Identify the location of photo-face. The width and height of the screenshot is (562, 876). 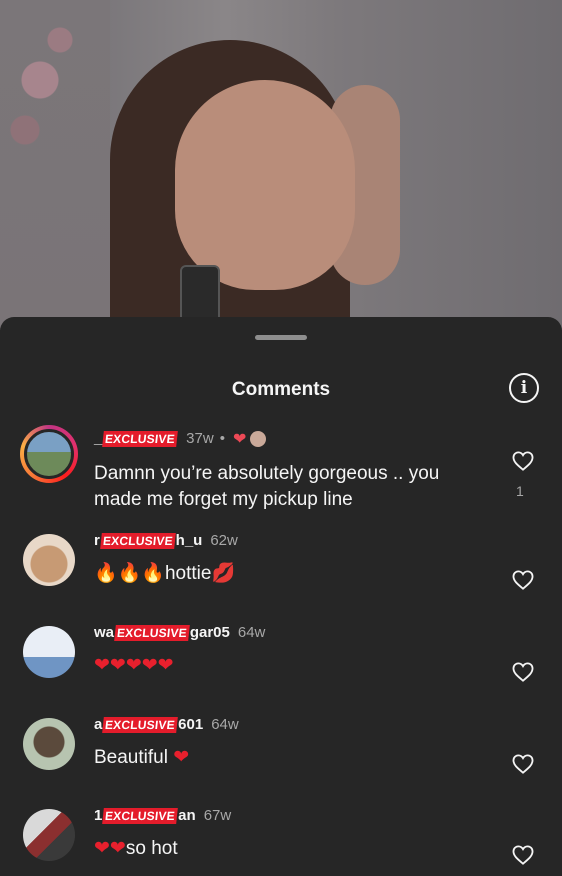
(265, 185).